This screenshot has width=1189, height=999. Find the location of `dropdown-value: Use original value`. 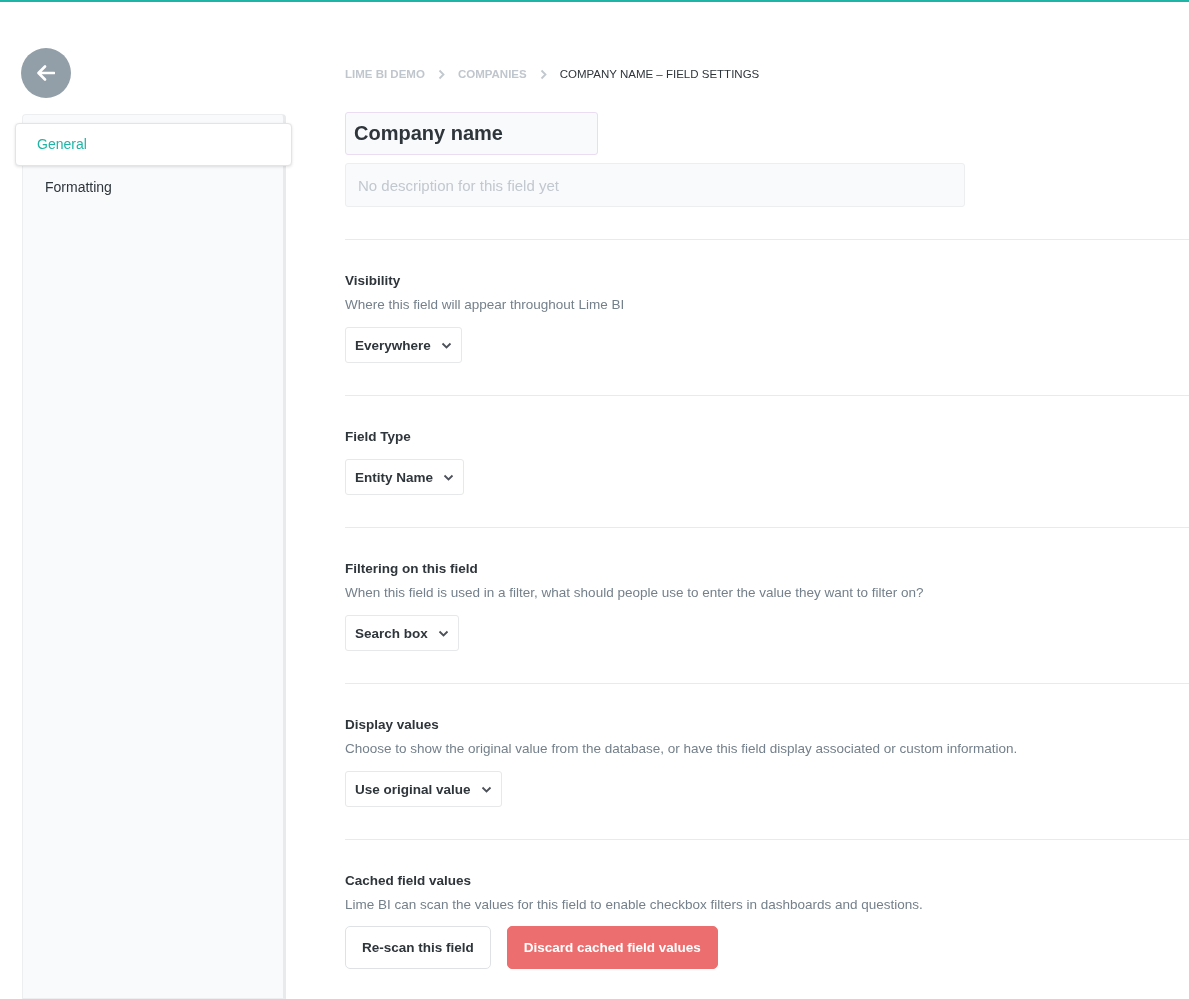

dropdown-value: Use original value is located at coordinates (413, 789).